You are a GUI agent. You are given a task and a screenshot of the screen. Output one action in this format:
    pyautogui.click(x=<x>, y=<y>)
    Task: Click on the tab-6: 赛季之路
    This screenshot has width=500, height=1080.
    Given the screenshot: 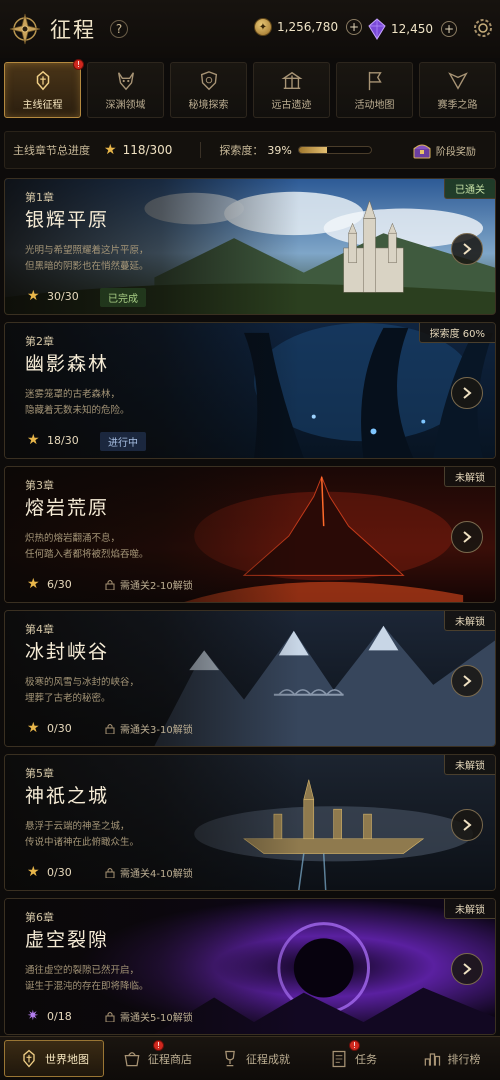 What is the action you would take?
    pyautogui.click(x=457, y=90)
    